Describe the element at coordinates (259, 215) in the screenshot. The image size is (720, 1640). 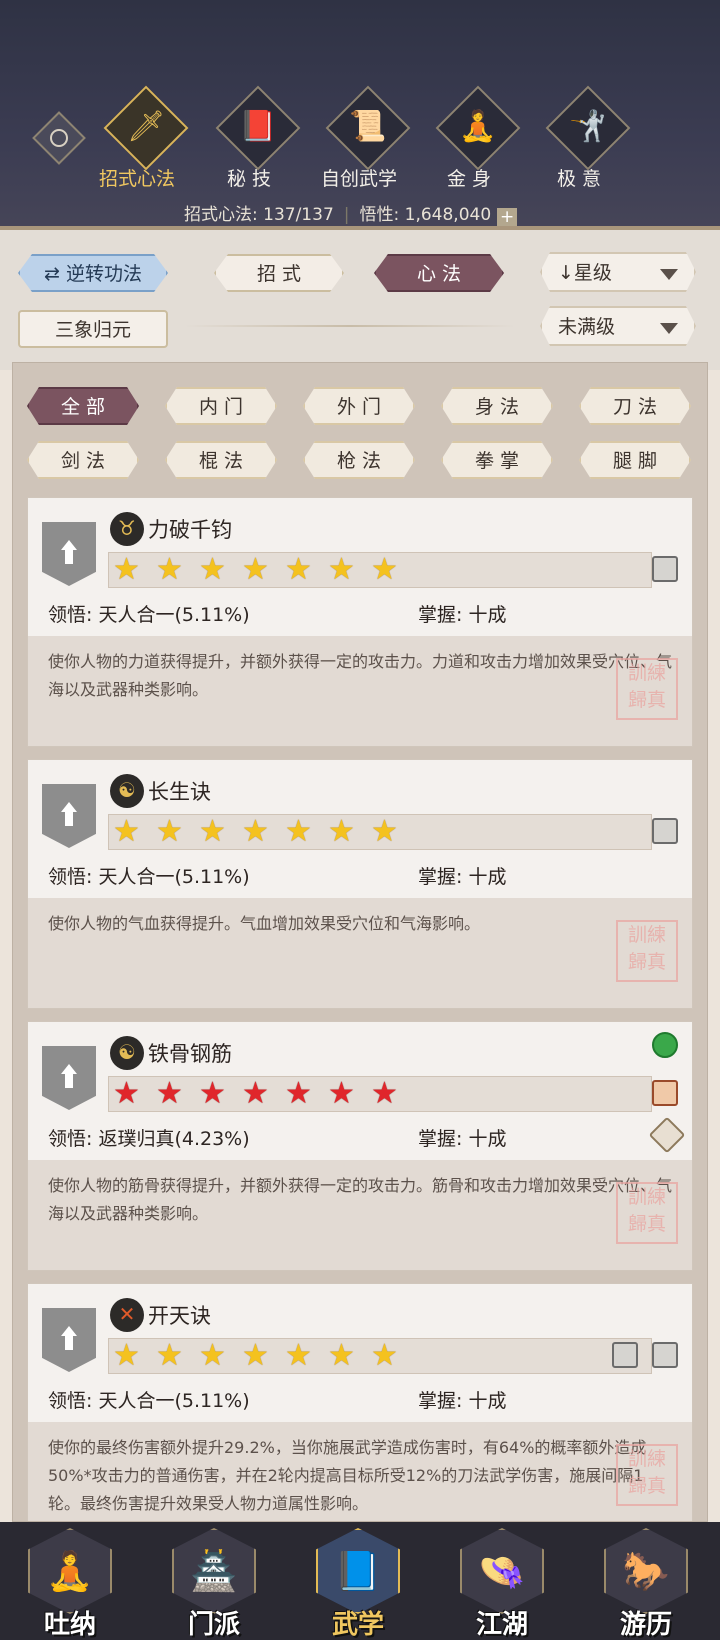
I see `zhaoshi-count: 招式心法: 137/137` at that location.